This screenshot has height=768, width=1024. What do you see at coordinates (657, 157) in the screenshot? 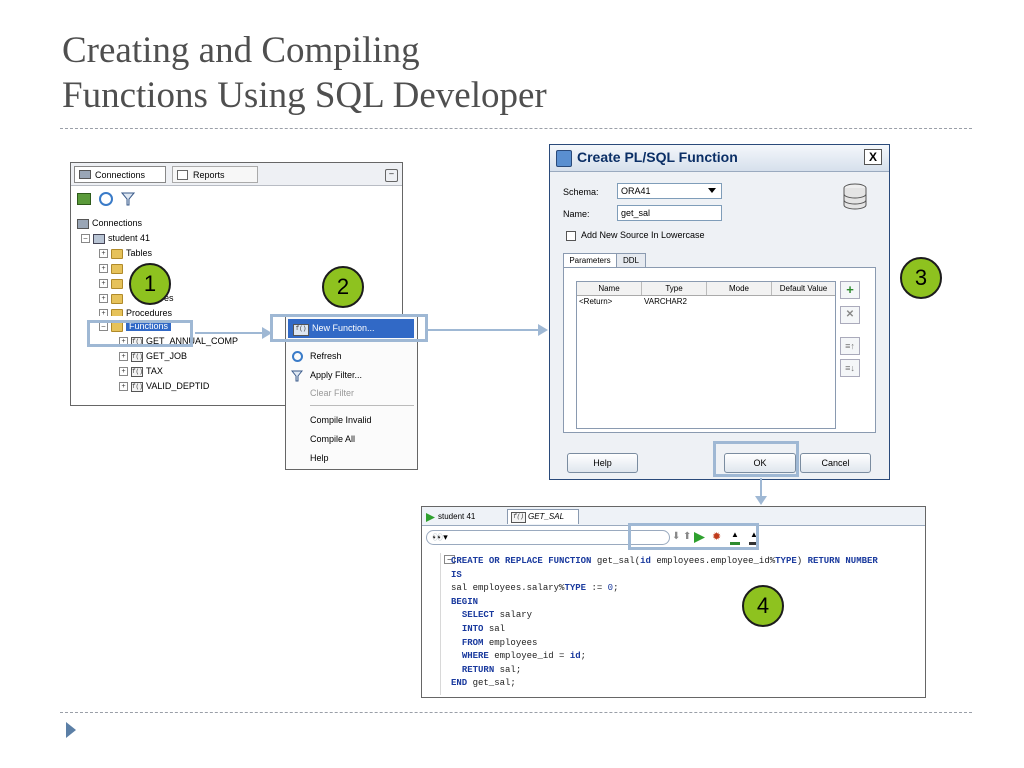
I see `dialog-title: Create PL/SQL Function` at bounding box center [657, 157].